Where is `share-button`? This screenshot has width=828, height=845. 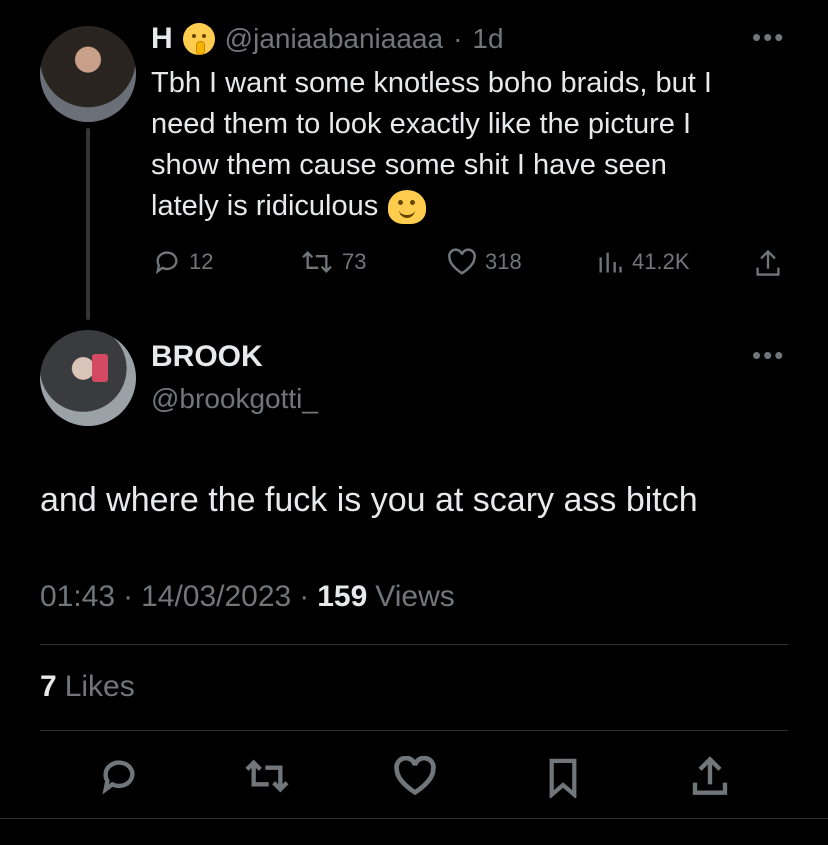 share-button is located at coordinates (710, 778).